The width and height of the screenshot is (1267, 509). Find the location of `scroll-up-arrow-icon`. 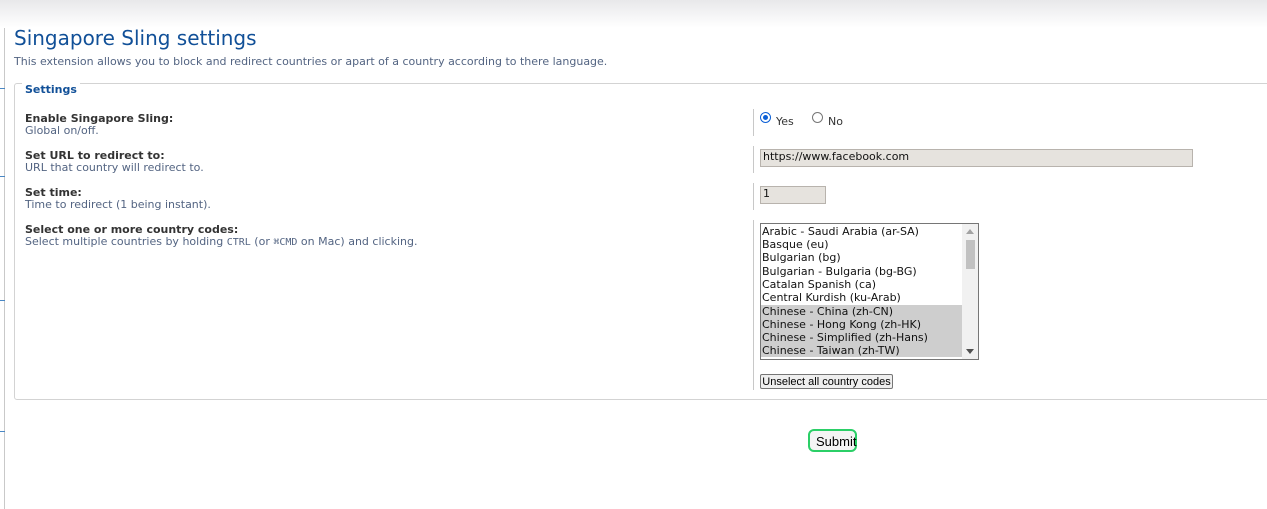

scroll-up-arrow-icon is located at coordinates (970, 231).